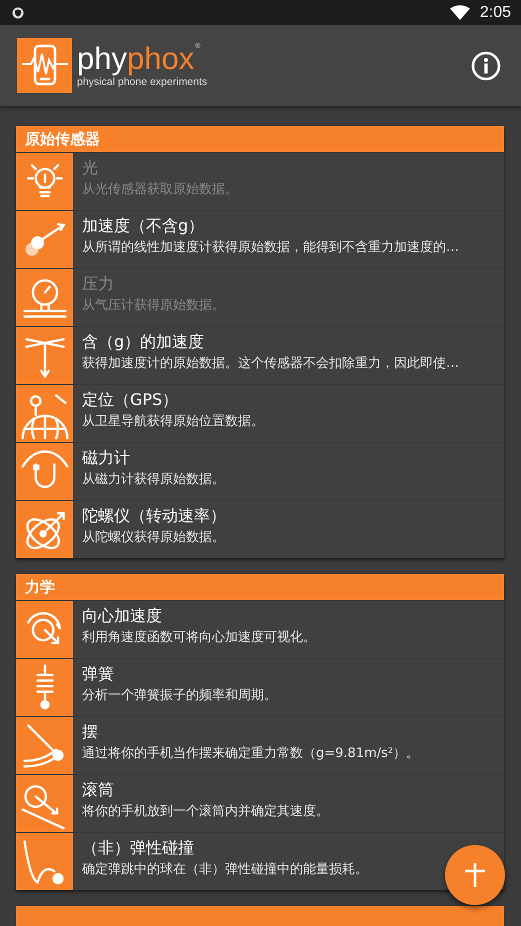 The width and height of the screenshot is (521, 926). I want to click on experiment-item: 向心加速度 利用角速度函数可将向心加速度可视化。, so click(260, 629).